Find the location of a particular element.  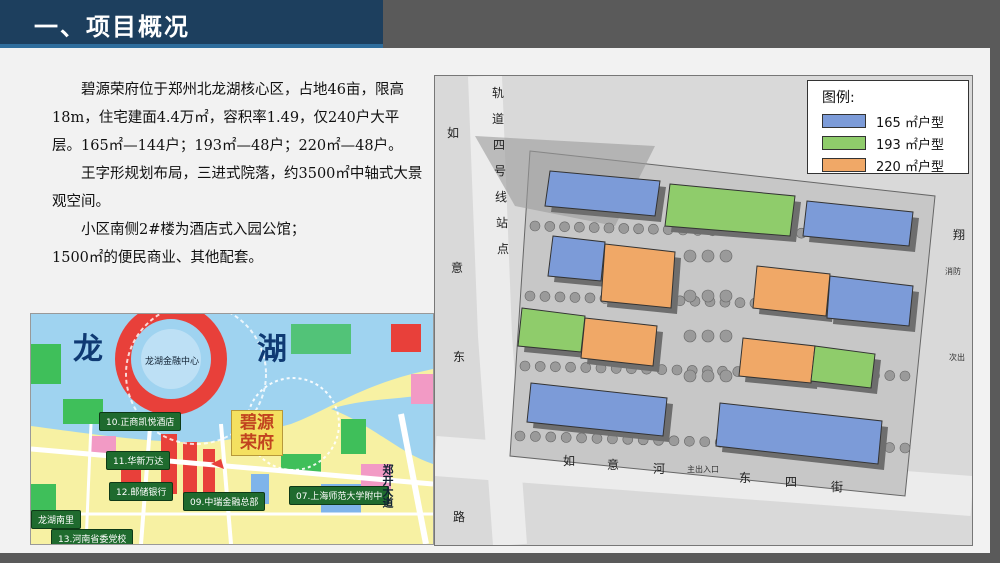

poi-label: 09.中瑞金融总部 is located at coordinates (224, 501).